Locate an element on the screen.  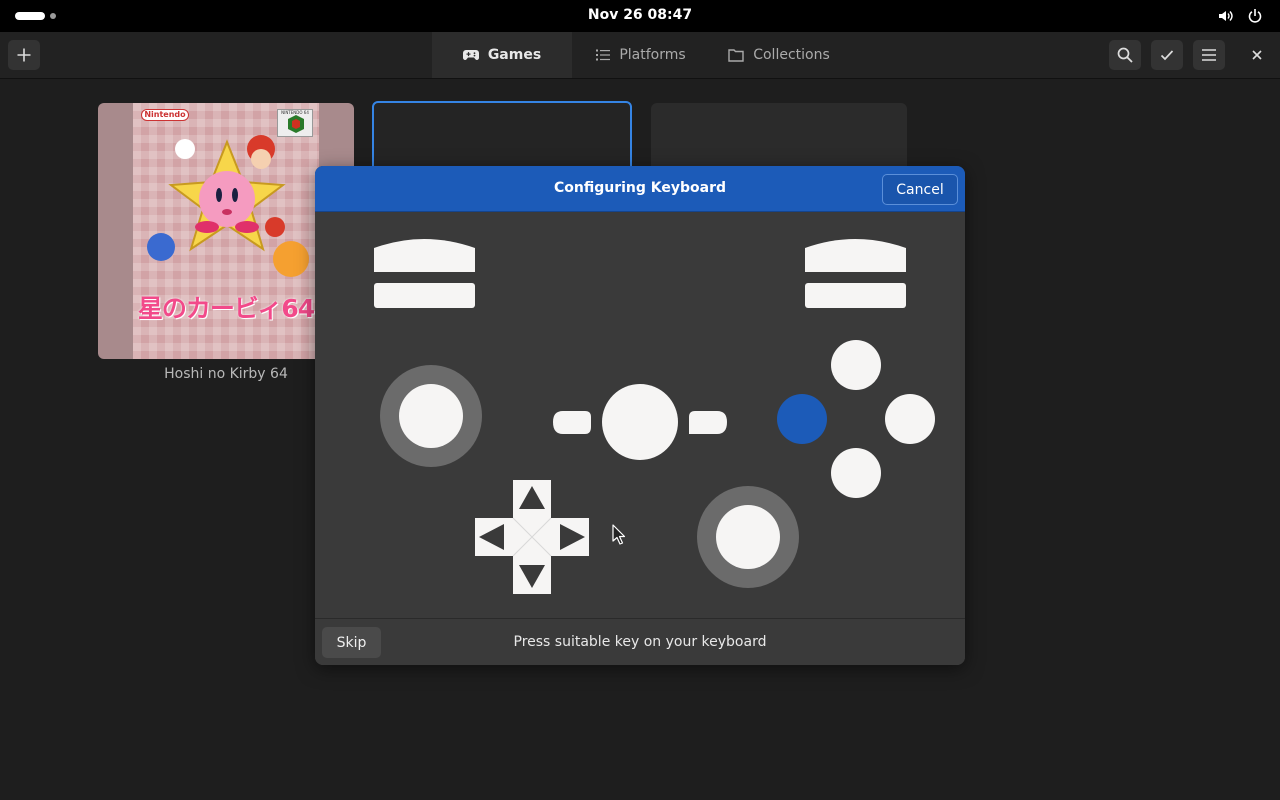
header-bar: Games Platforms Collections is located at coordinates (640, 55).